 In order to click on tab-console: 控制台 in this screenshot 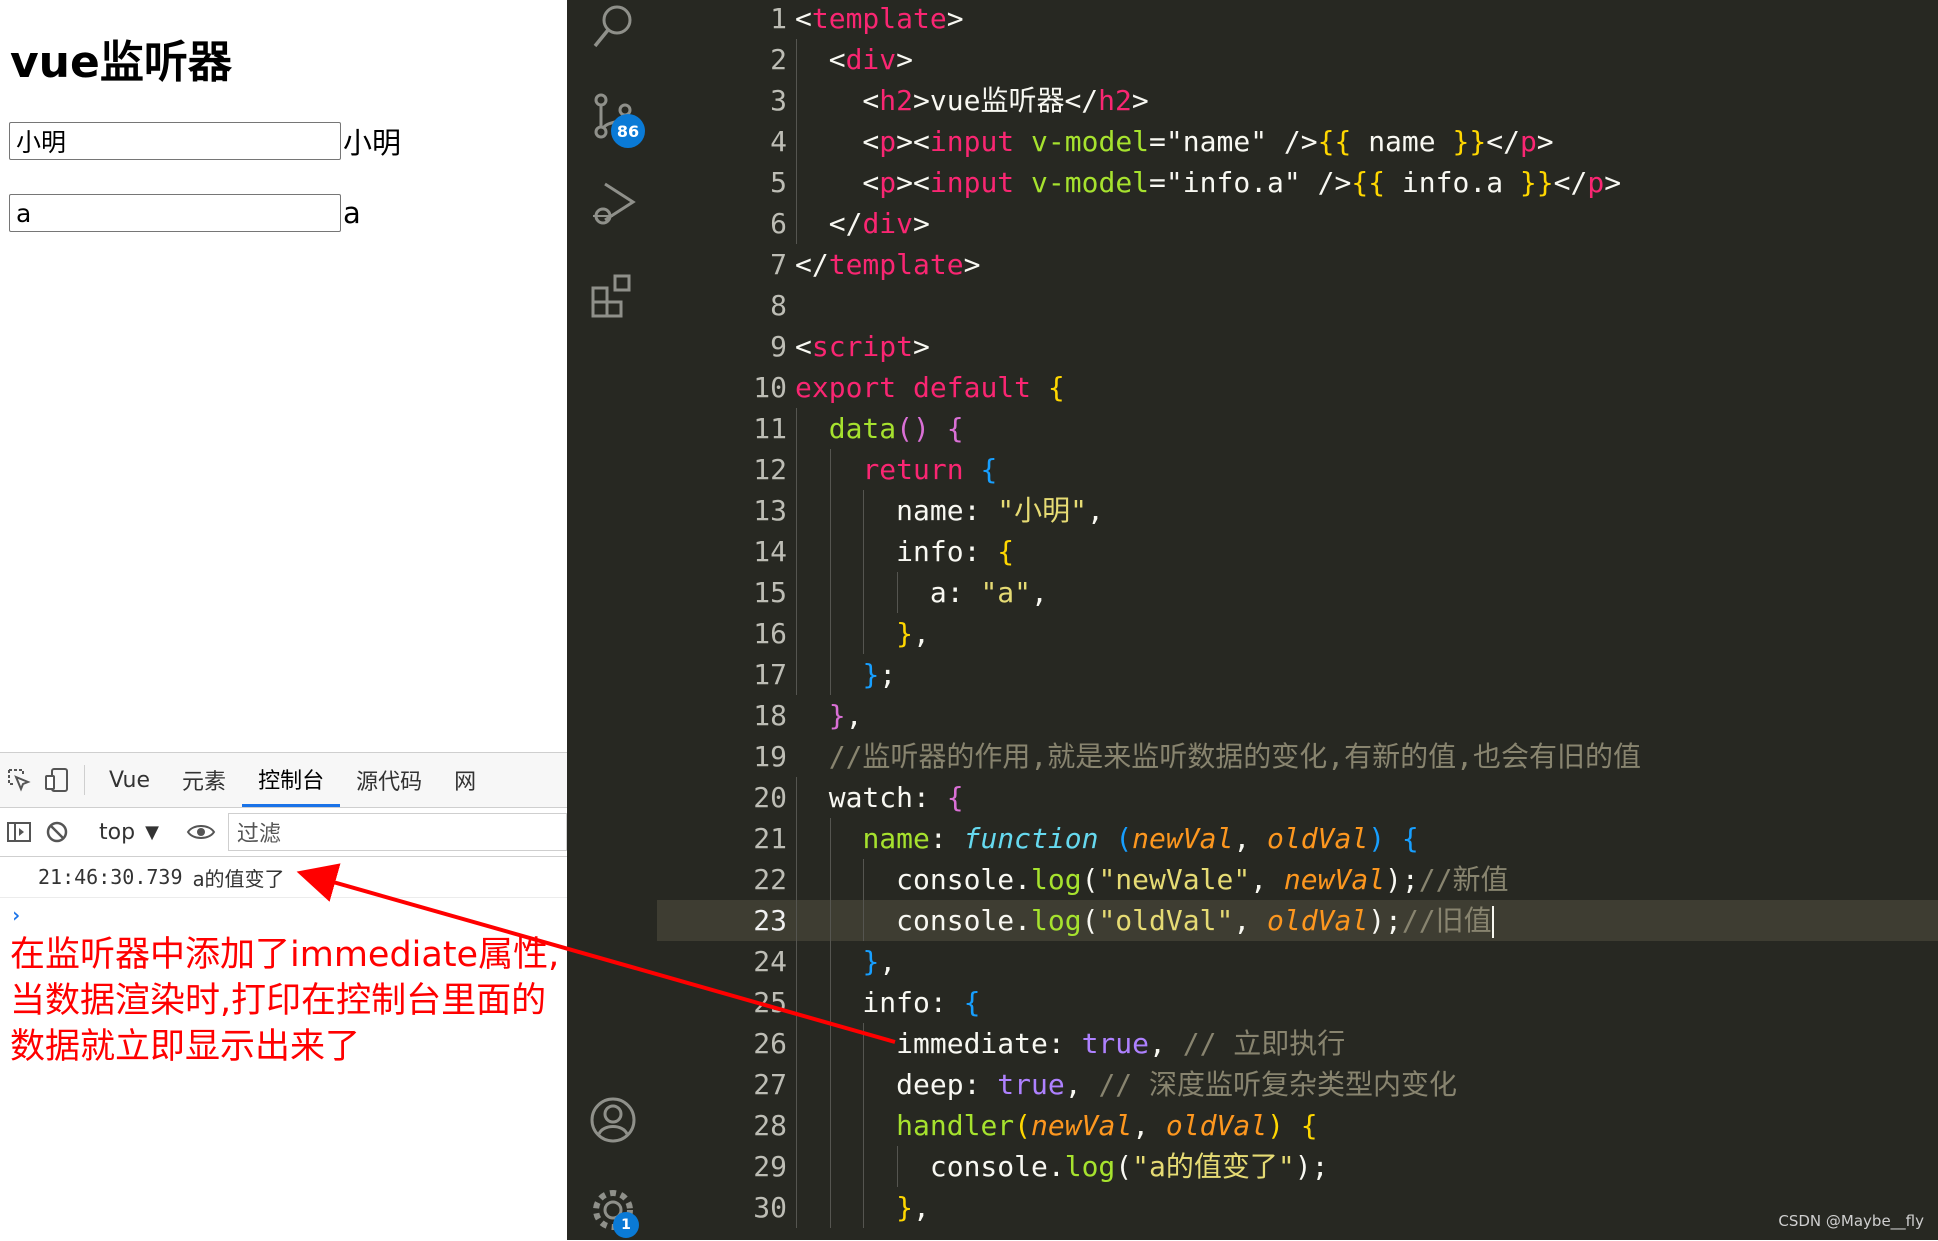, I will do `click(291, 780)`.